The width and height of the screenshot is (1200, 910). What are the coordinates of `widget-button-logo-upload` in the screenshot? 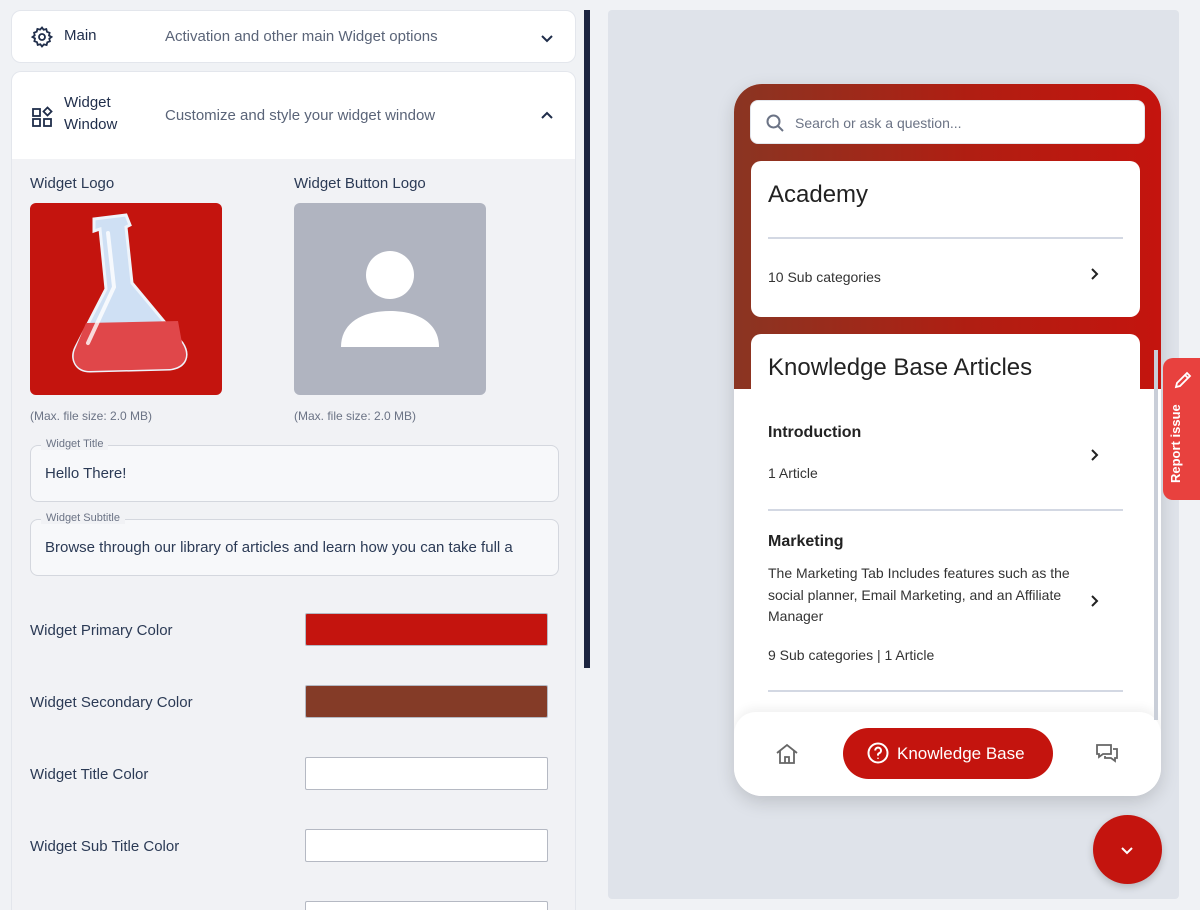 It's located at (390, 299).